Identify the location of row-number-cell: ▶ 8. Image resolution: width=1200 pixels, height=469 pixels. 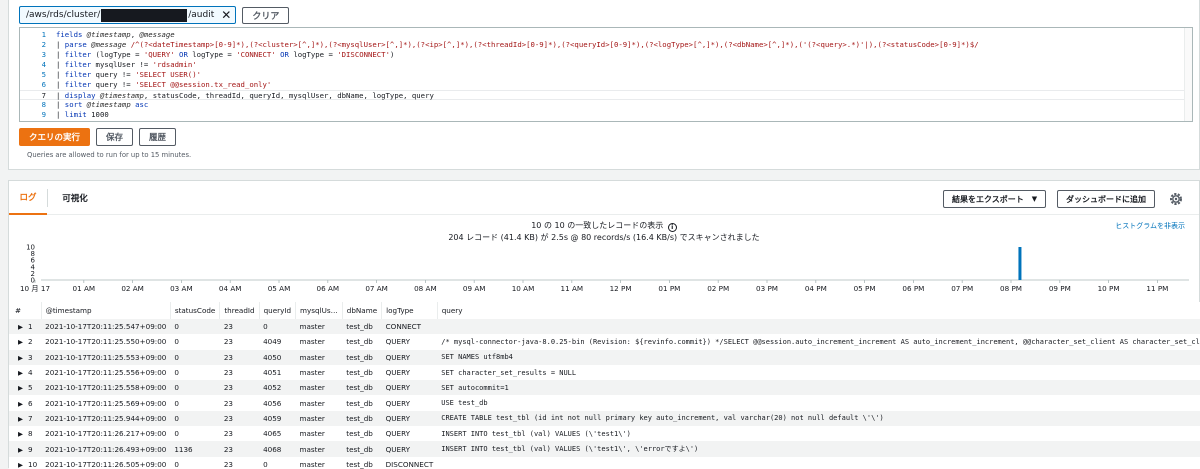
(25, 434).